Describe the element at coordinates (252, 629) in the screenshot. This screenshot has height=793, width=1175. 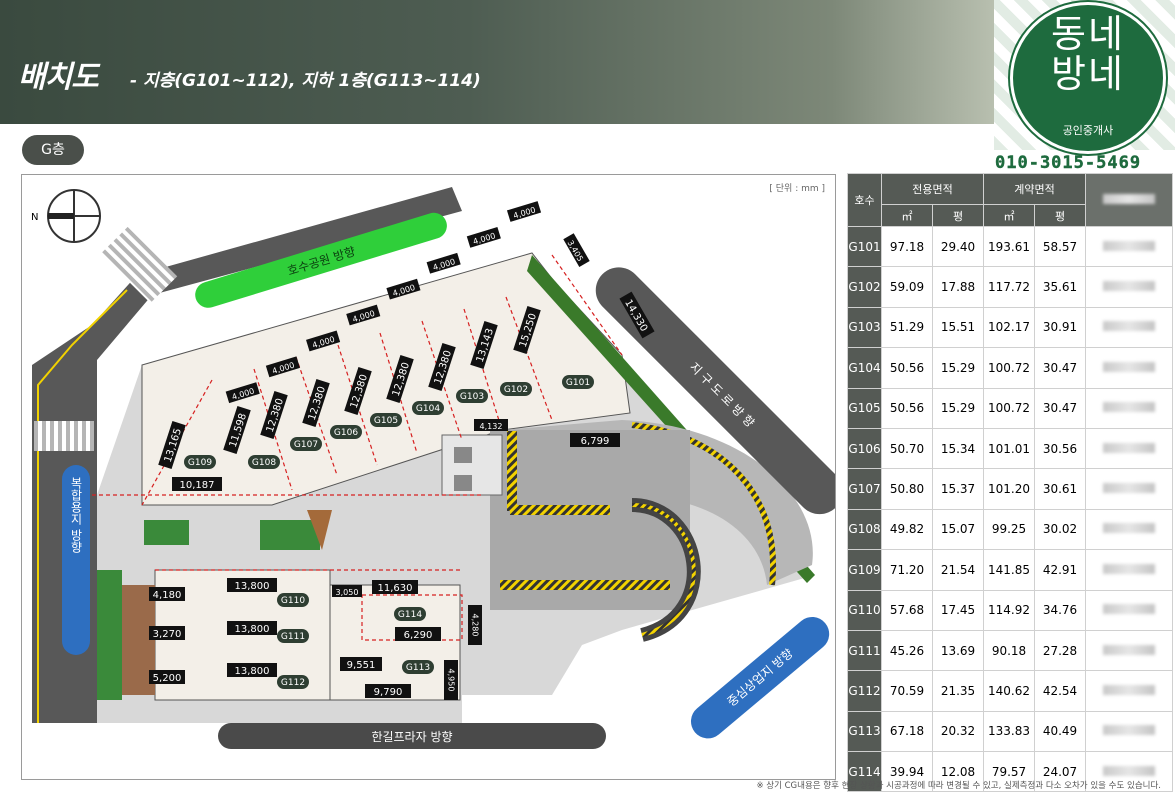
I see `dim-13800-b: 13,800` at that location.